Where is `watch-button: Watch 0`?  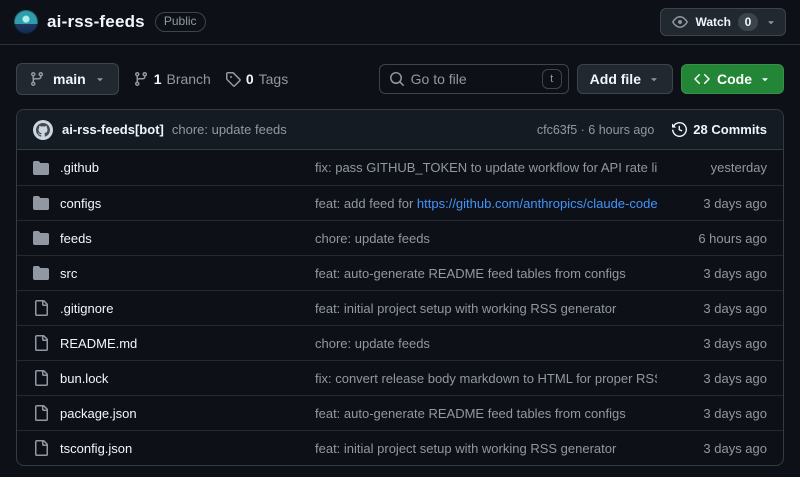
watch-button: Watch 0 is located at coordinates (723, 22).